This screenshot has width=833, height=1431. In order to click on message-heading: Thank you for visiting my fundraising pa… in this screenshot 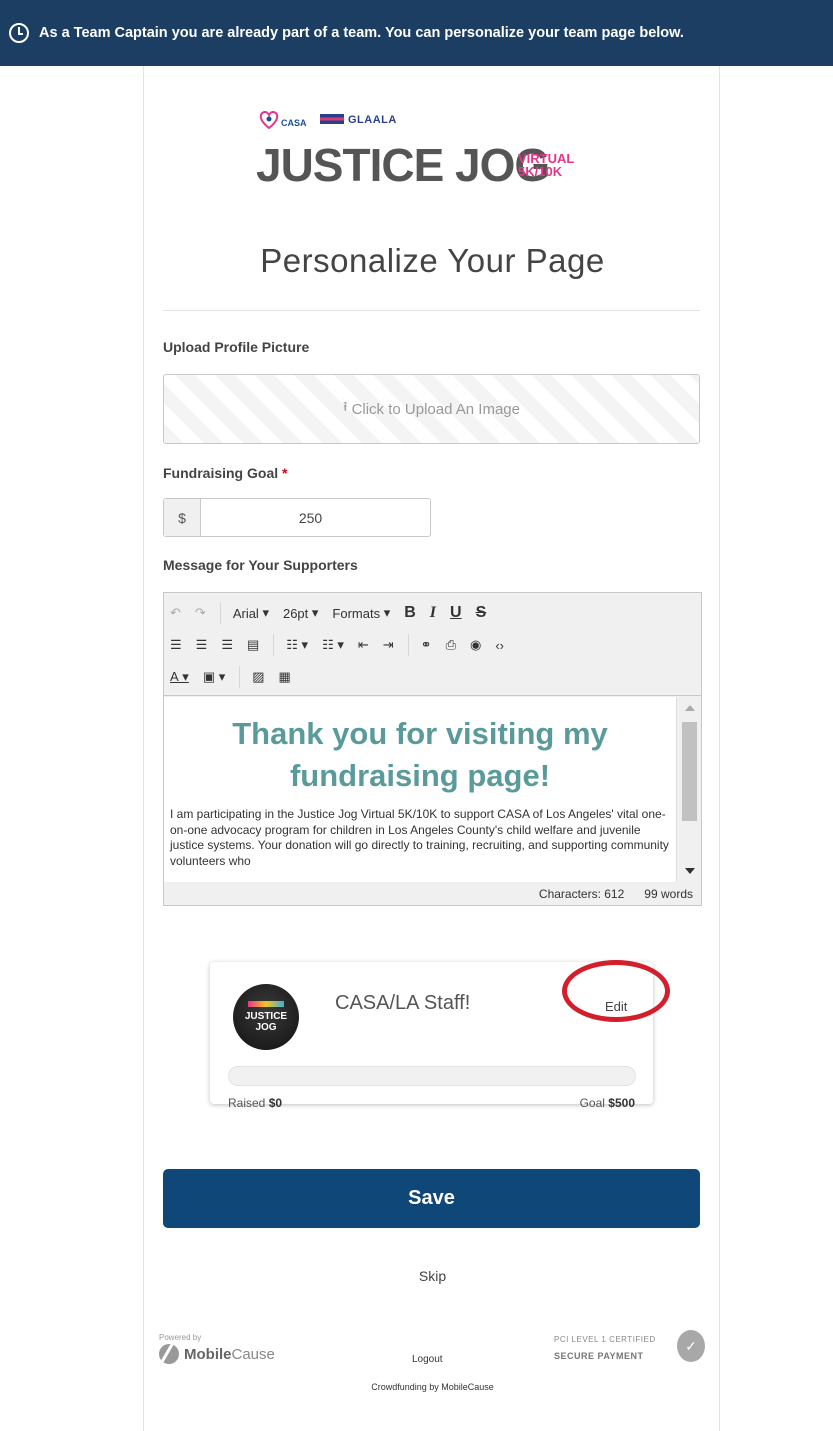, I will do `click(420, 754)`.